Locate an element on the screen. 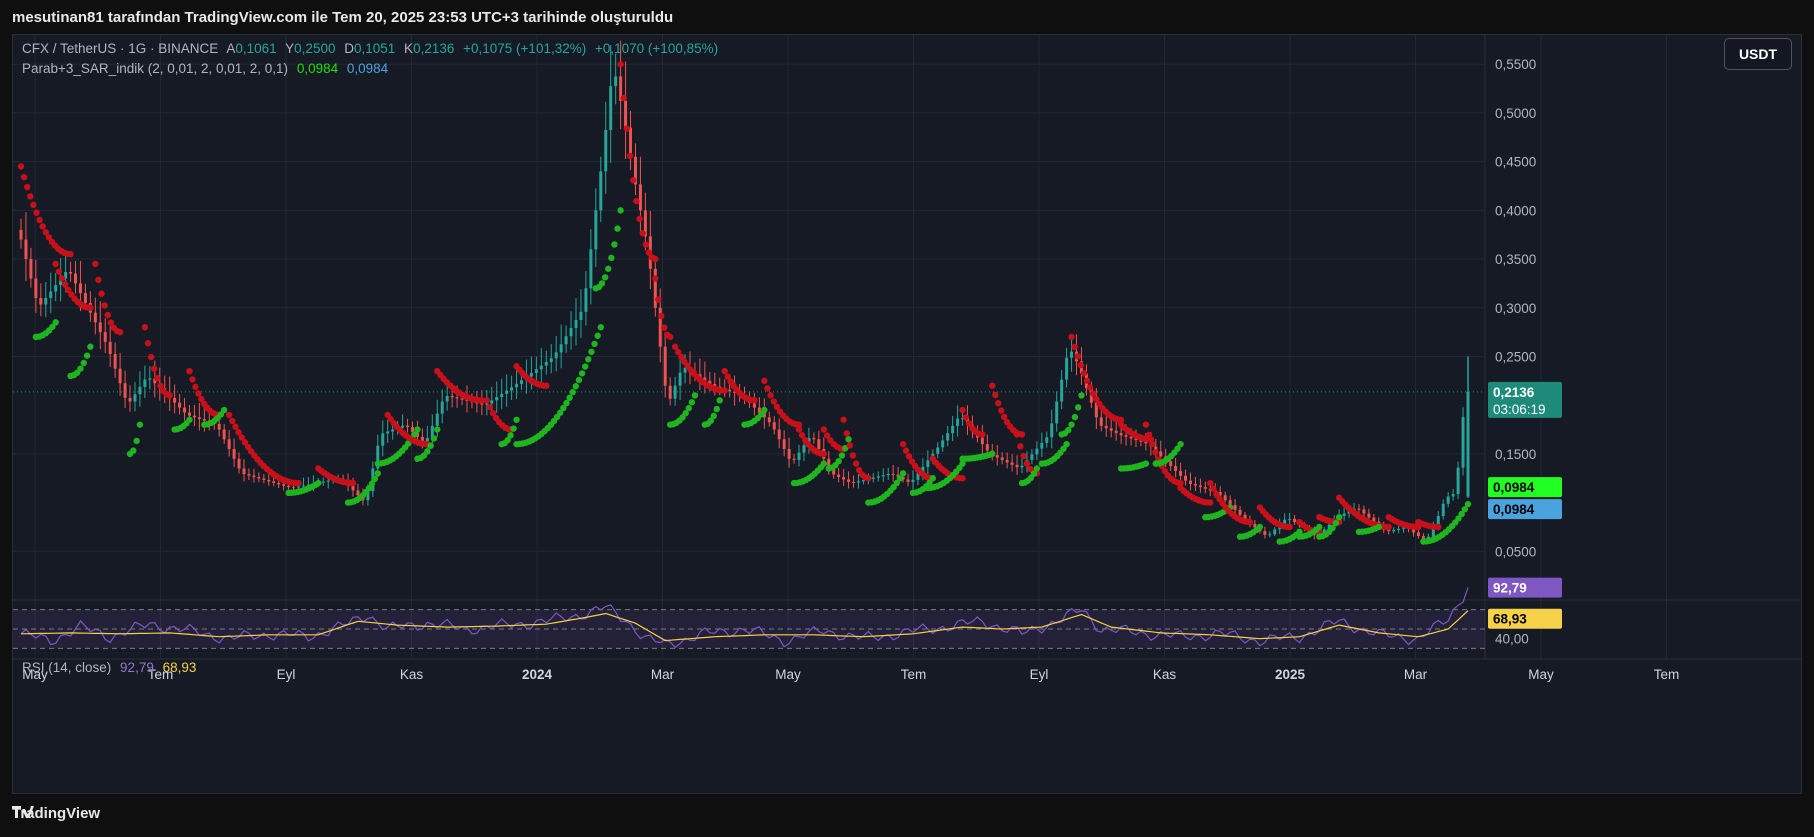  tradingview-brand: TradingView is located at coordinates (56, 813).